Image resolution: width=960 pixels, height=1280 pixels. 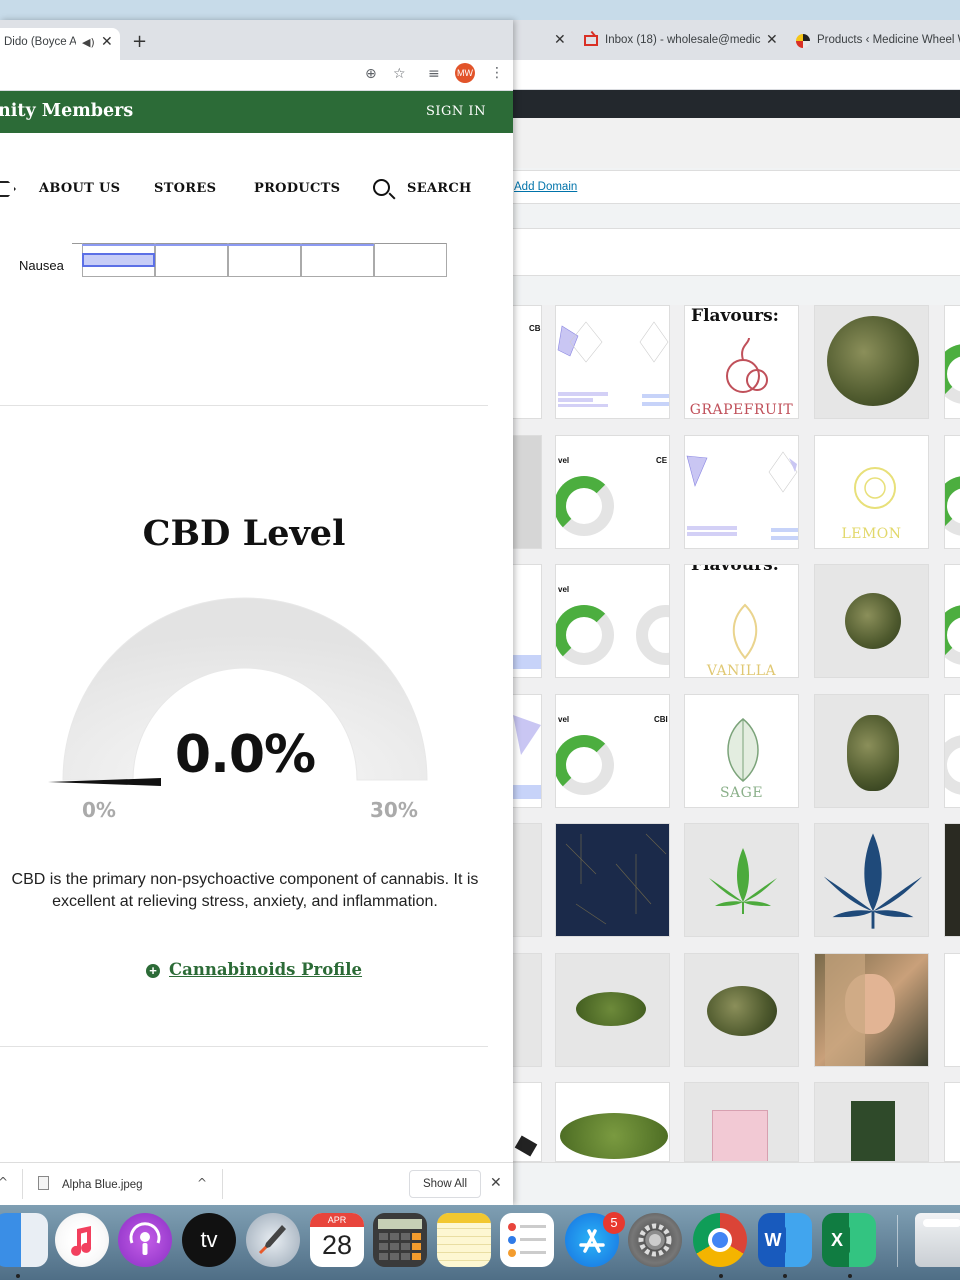 What do you see at coordinates (139, 41) in the screenshot?
I see `new-tab-icon: +` at bounding box center [139, 41].